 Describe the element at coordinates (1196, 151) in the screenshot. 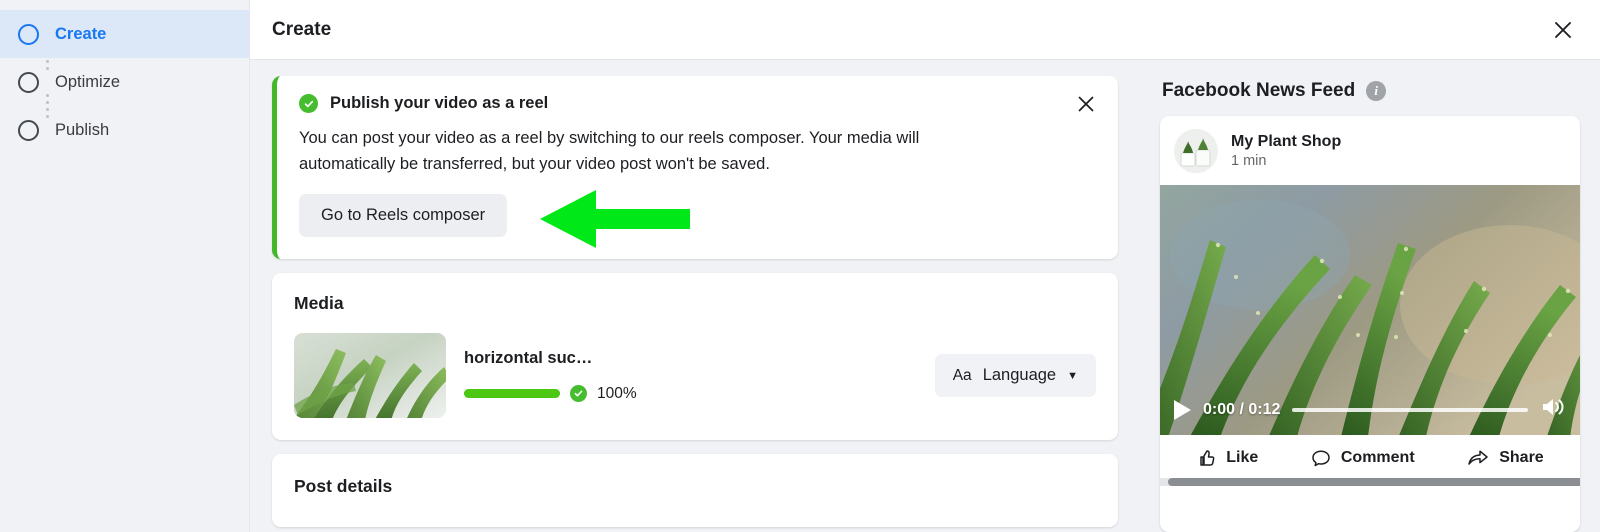

I see `avatar` at that location.